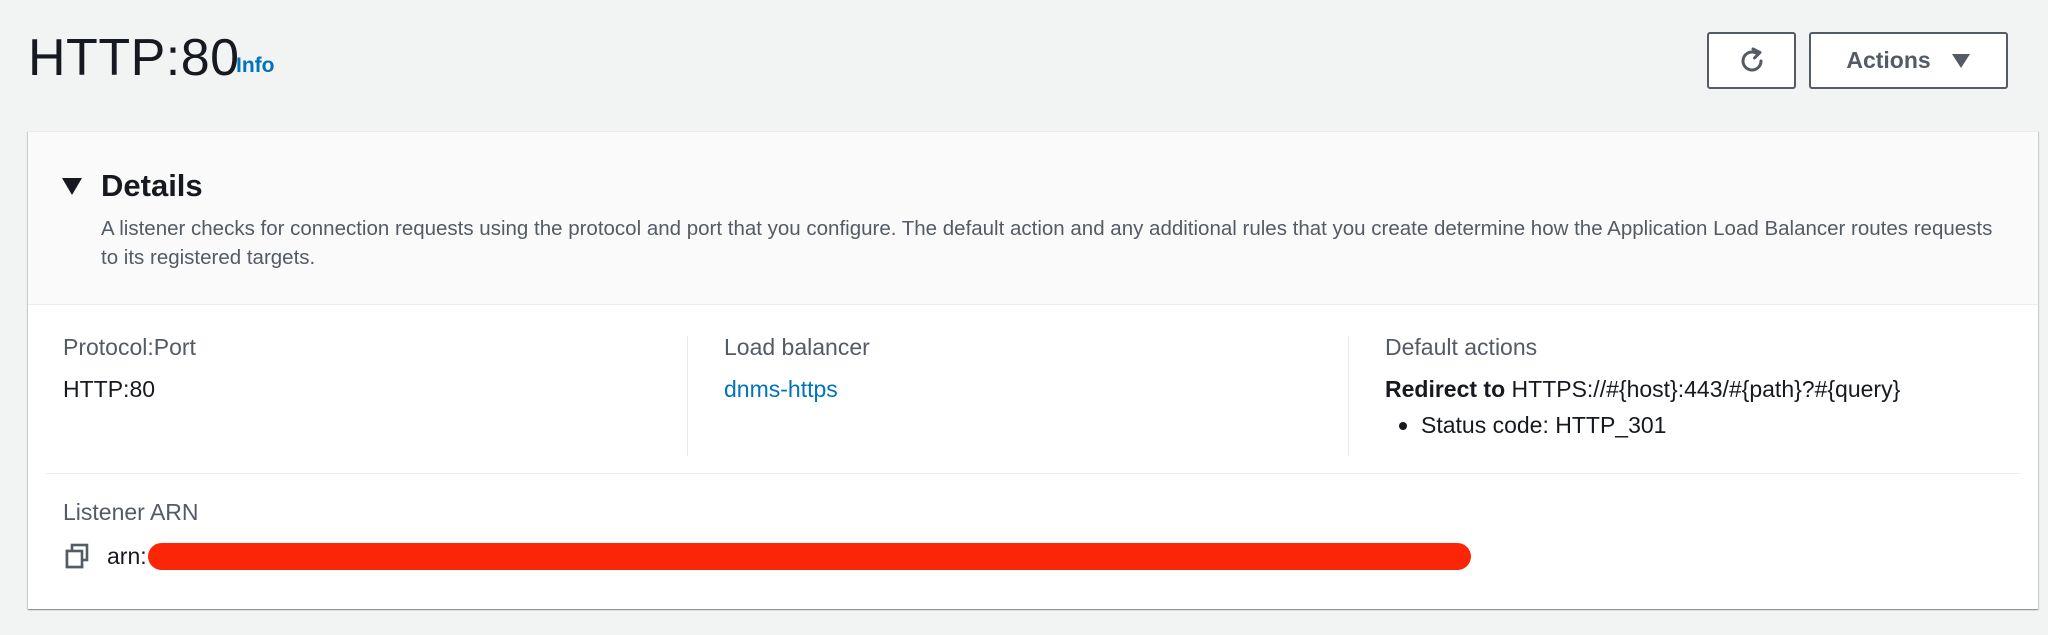 The width and height of the screenshot is (2048, 635). What do you see at coordinates (131, 512) in the screenshot?
I see `listener-arn-label: Listener ARN` at bounding box center [131, 512].